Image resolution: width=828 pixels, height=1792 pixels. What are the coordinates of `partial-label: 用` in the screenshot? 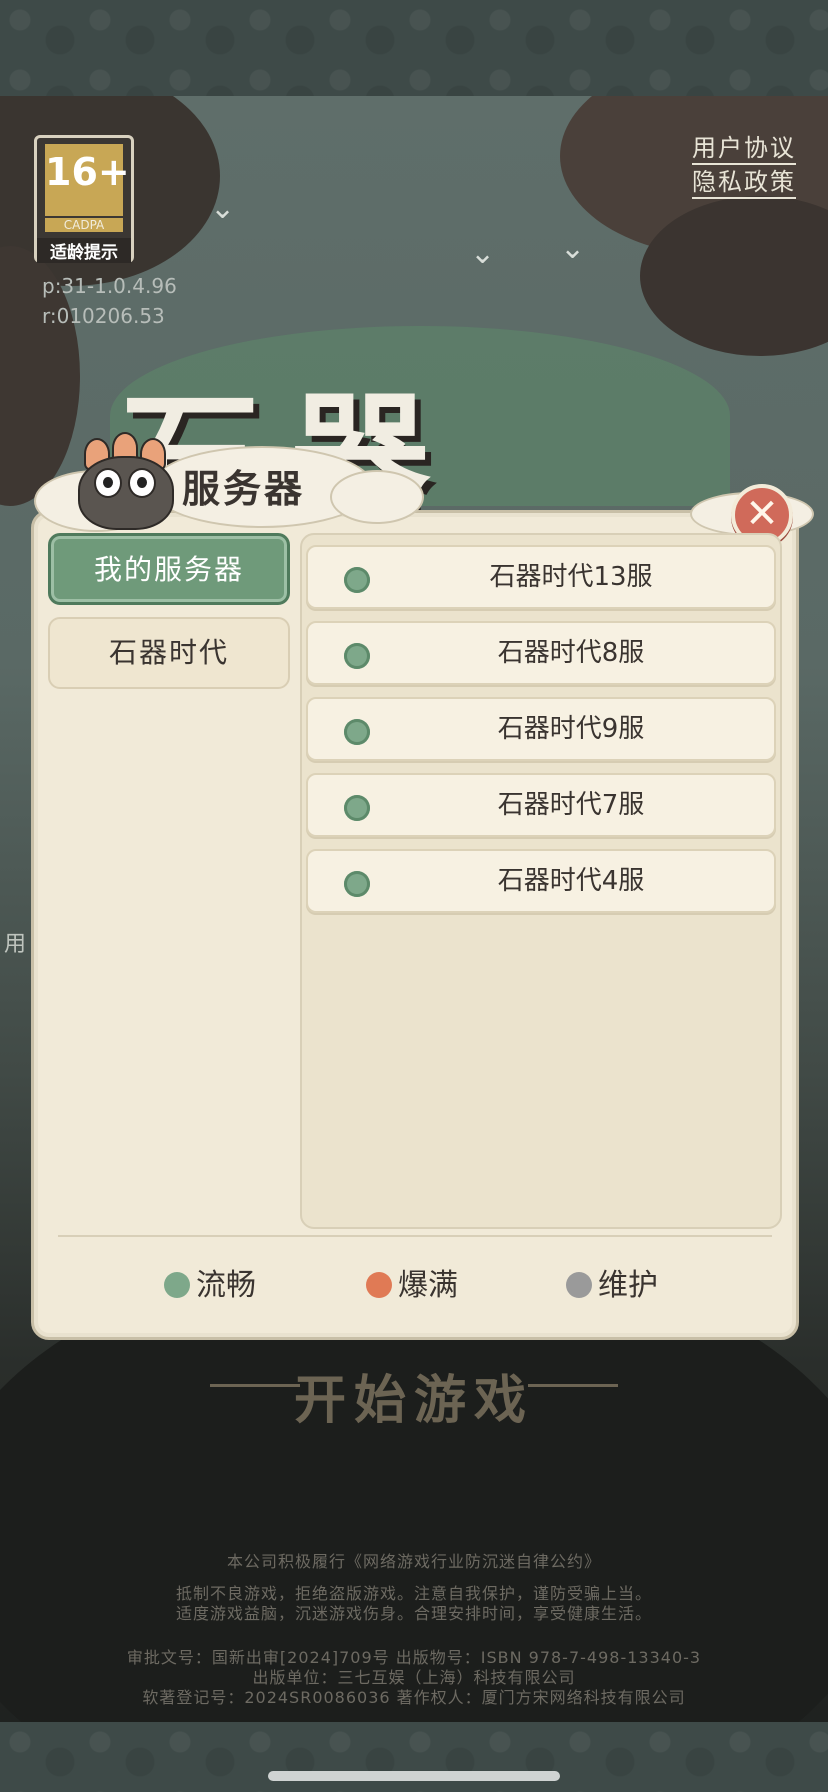 It's located at (15, 944).